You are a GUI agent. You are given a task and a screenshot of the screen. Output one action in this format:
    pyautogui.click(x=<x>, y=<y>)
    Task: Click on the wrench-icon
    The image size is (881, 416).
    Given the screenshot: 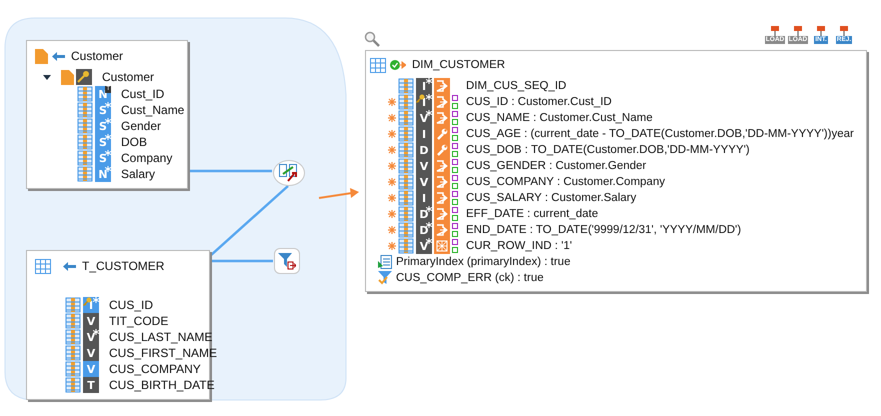 What is the action you would take?
    pyautogui.click(x=442, y=134)
    